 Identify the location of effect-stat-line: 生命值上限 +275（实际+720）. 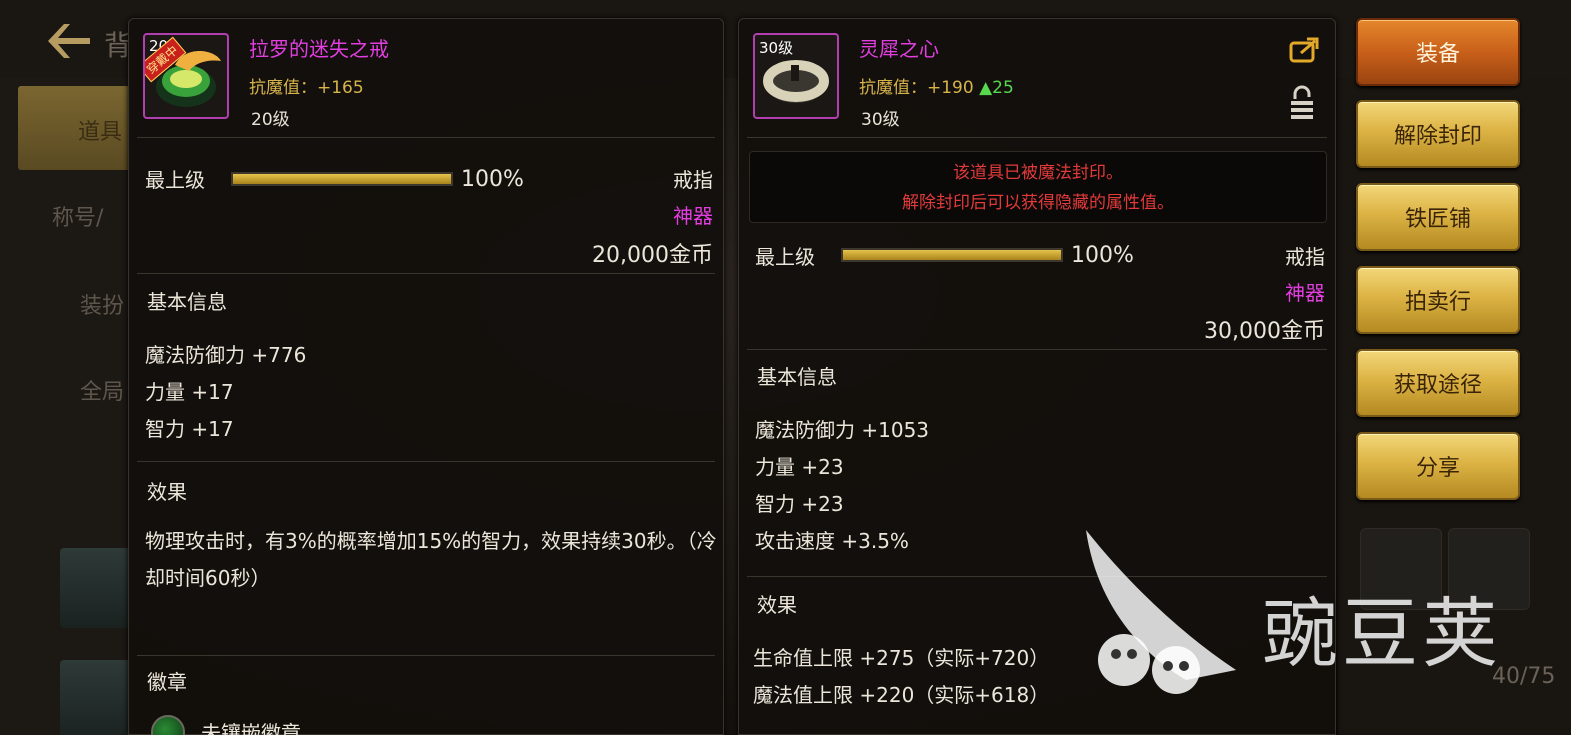
(901, 658).